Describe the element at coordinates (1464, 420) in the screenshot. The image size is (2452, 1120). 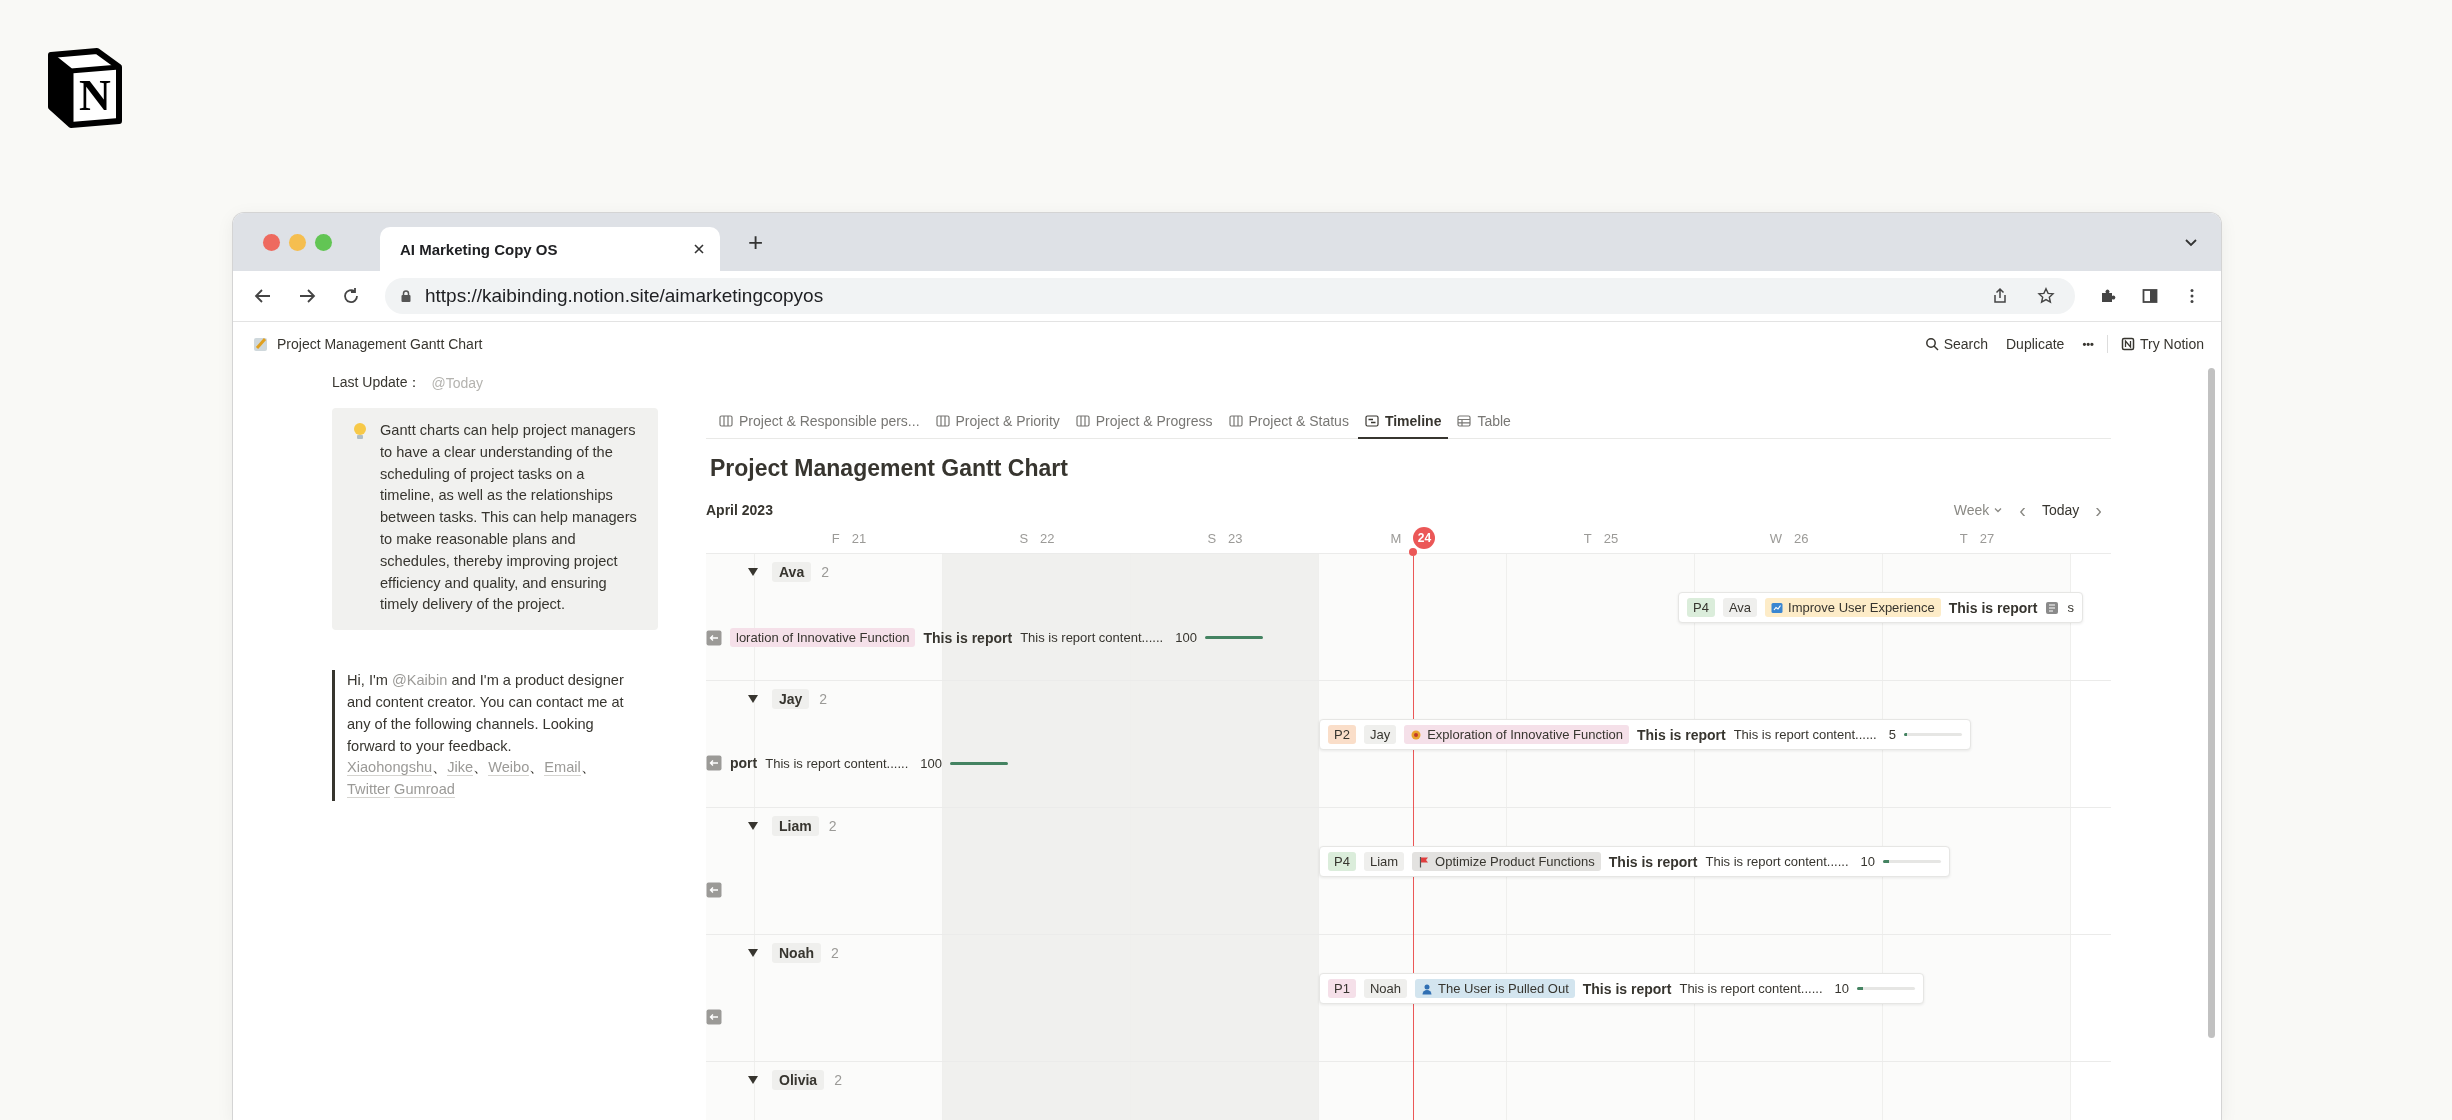
I see `table-icon` at that location.